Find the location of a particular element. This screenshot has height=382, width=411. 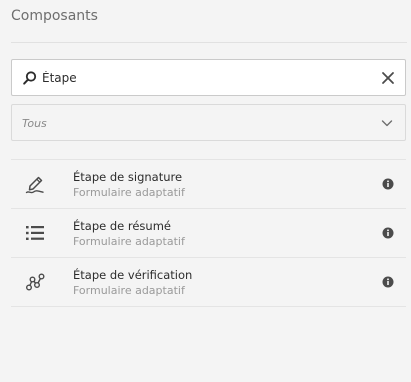

list-item-etape-de-resume: Étape de résumé Formulaire adaptatif is located at coordinates (208, 233).